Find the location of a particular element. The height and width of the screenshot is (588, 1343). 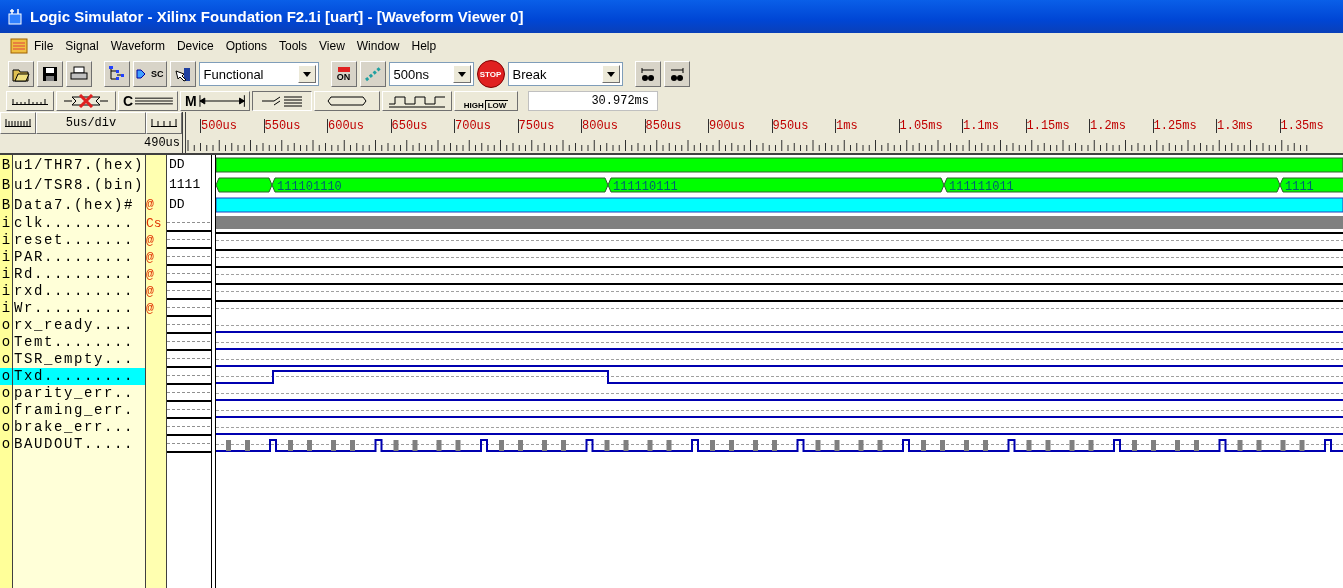

clear-button: C is located at coordinates (148, 101).